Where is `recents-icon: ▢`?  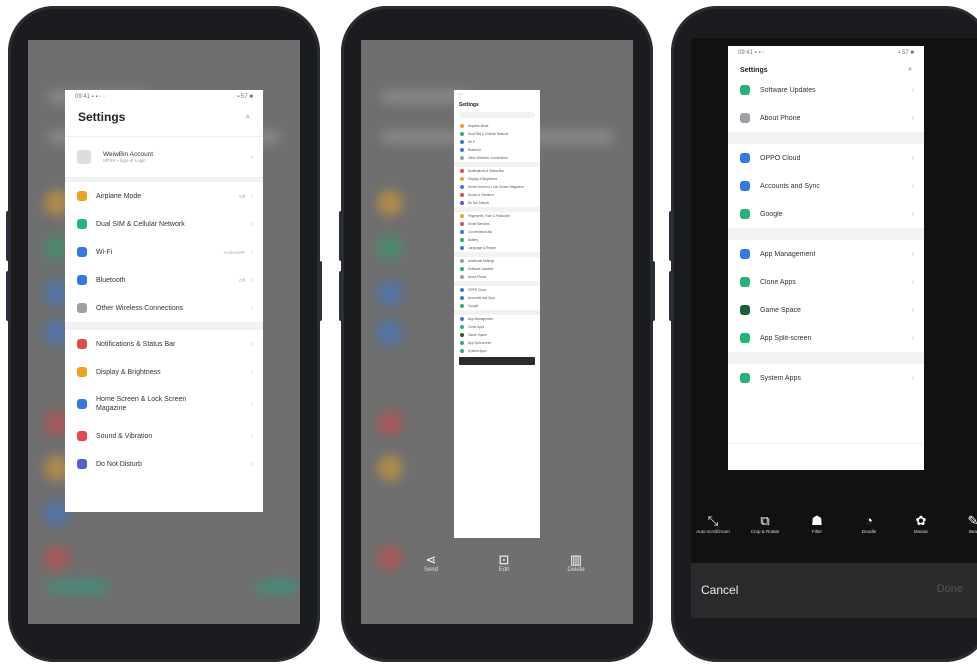 recents-icon: ▢ is located at coordinates (741, 628).